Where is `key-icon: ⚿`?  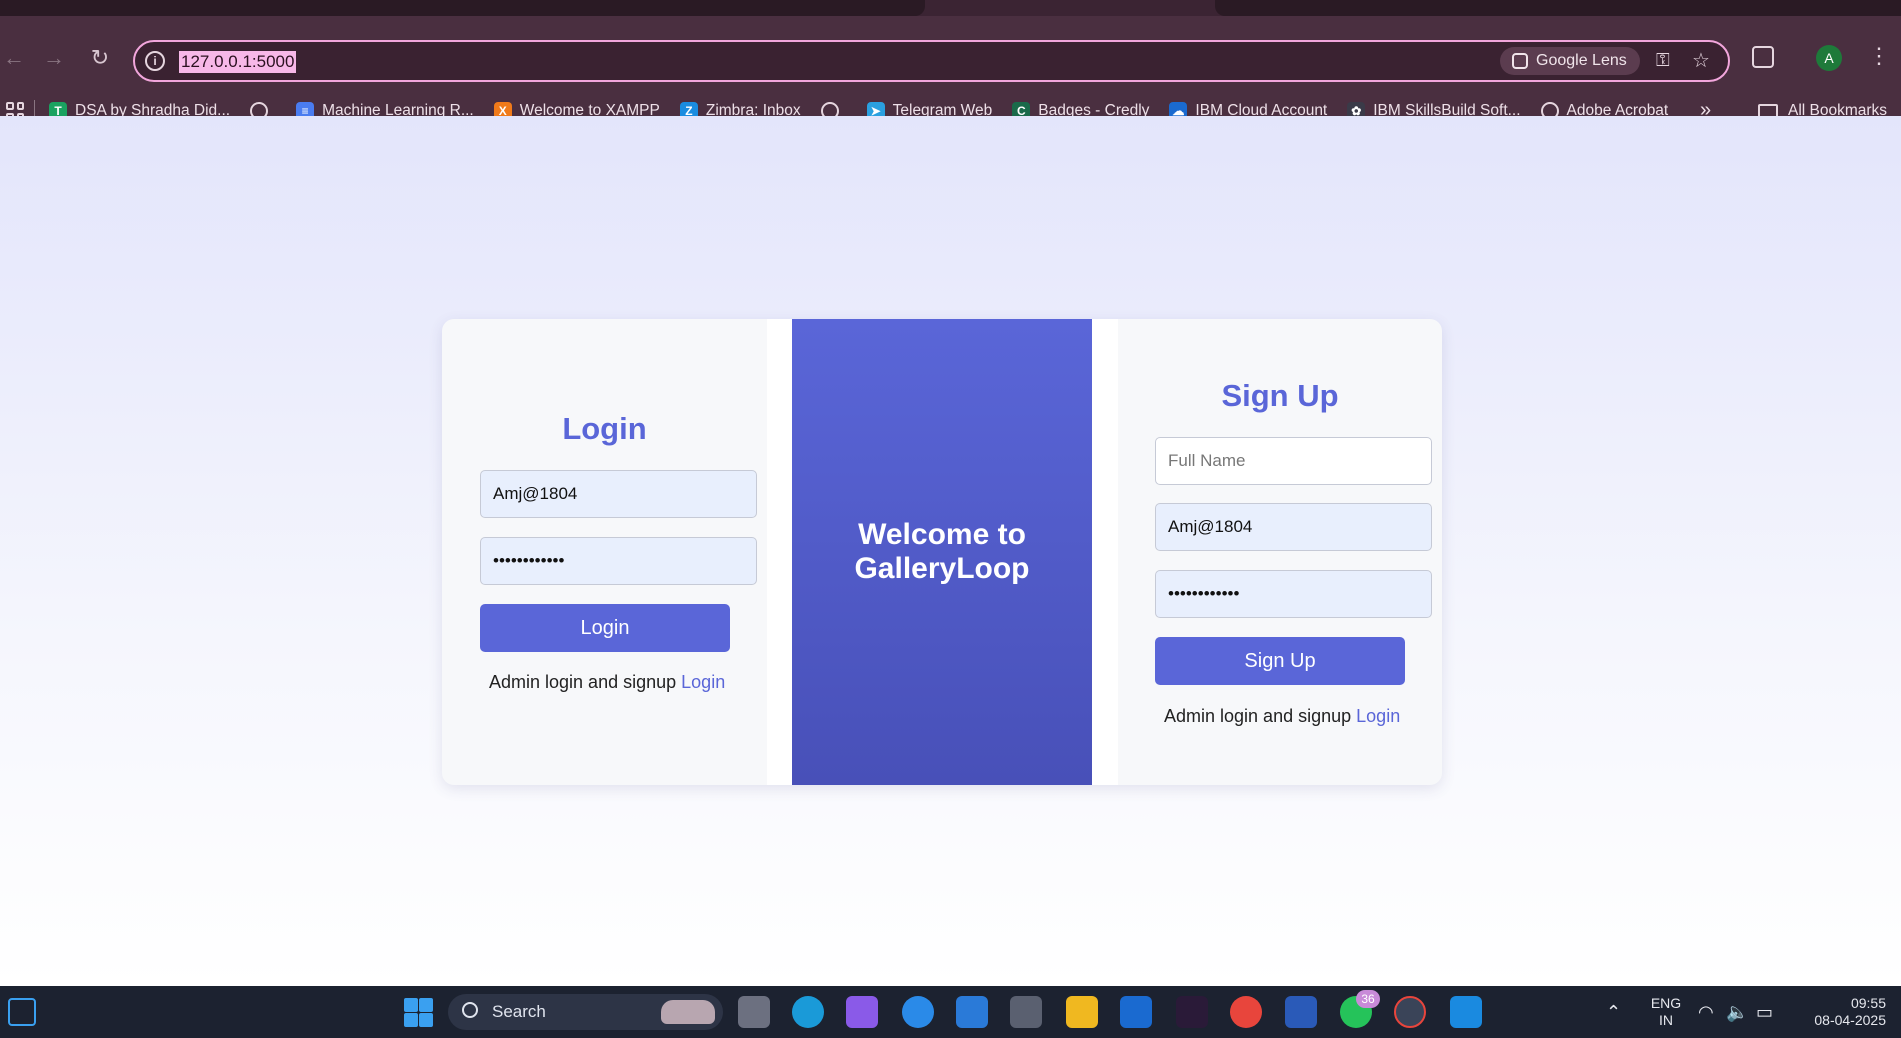 key-icon: ⚿ is located at coordinates (1663, 60).